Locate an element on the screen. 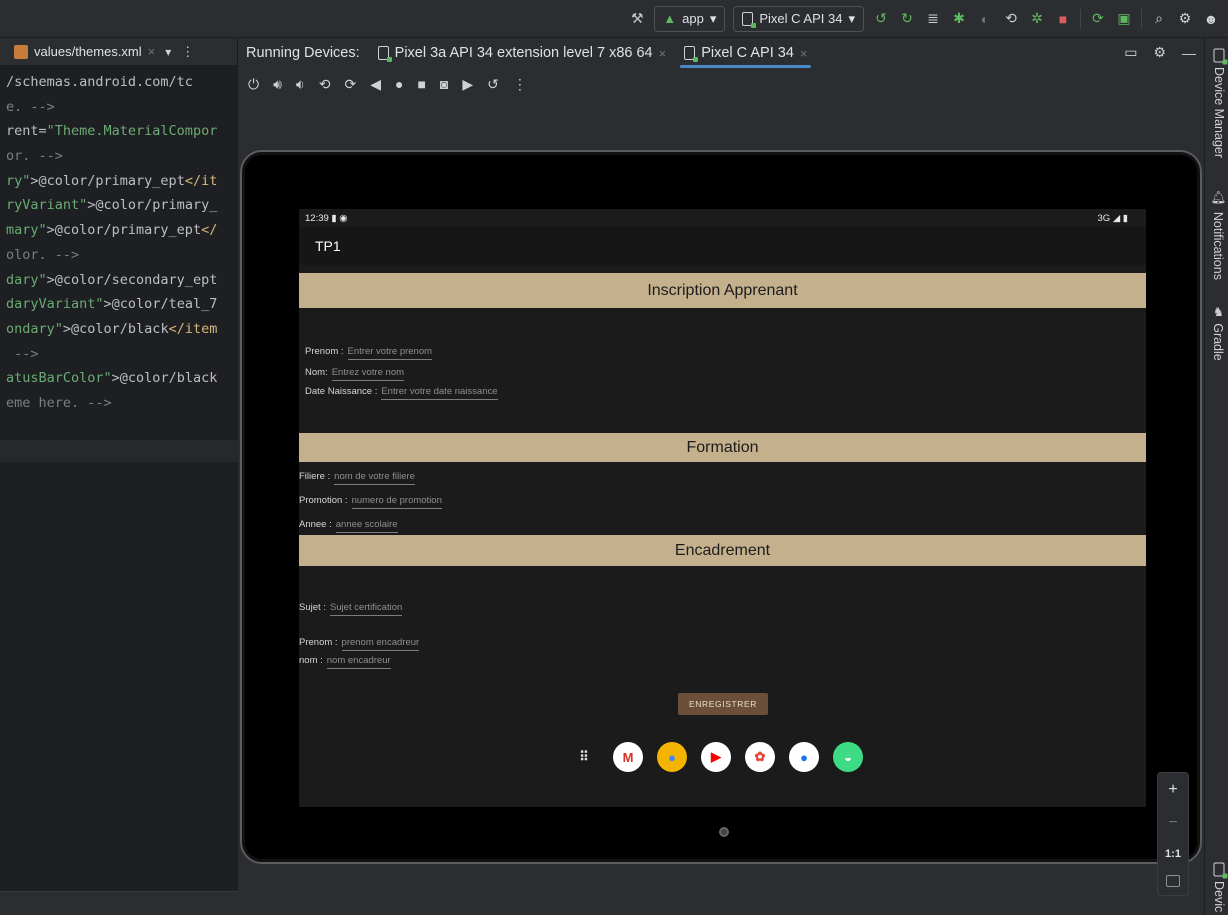  screen-record-icon: ▶ is located at coordinates (467, 84).